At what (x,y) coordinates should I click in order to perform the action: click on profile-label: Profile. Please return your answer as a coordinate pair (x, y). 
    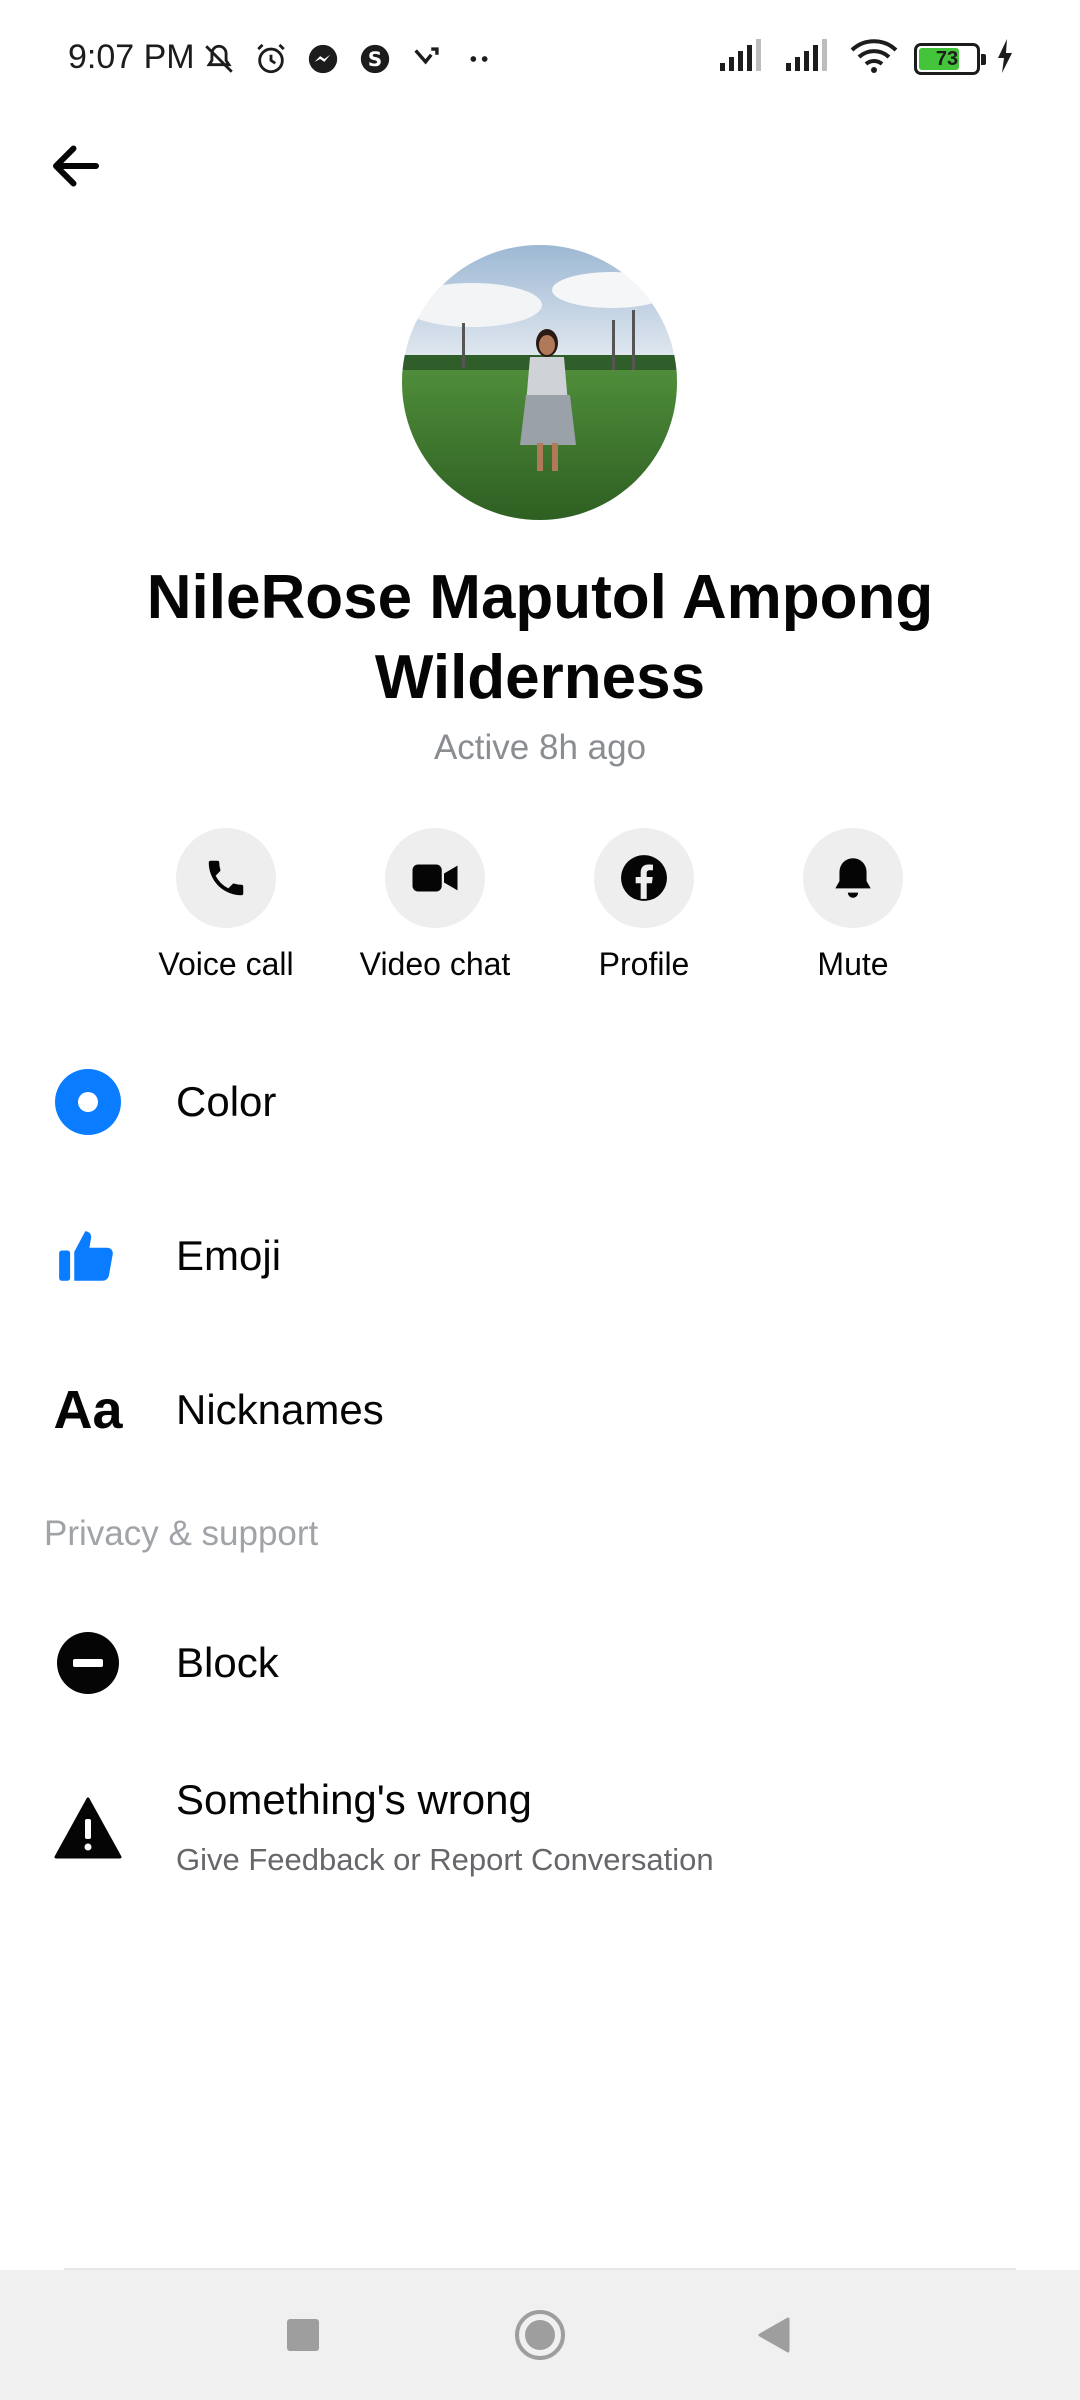
    Looking at the image, I should click on (644, 964).